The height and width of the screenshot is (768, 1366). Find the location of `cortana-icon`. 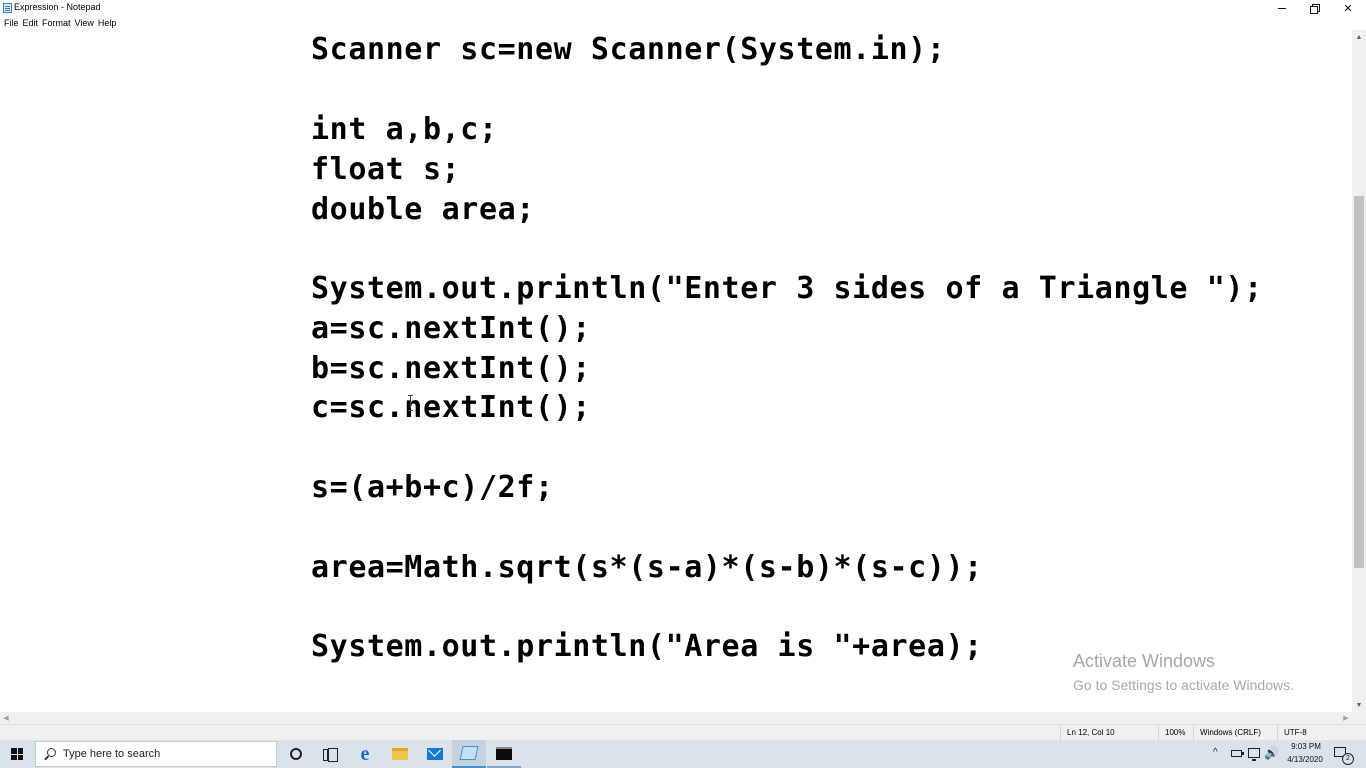

cortana-icon is located at coordinates (296, 754).